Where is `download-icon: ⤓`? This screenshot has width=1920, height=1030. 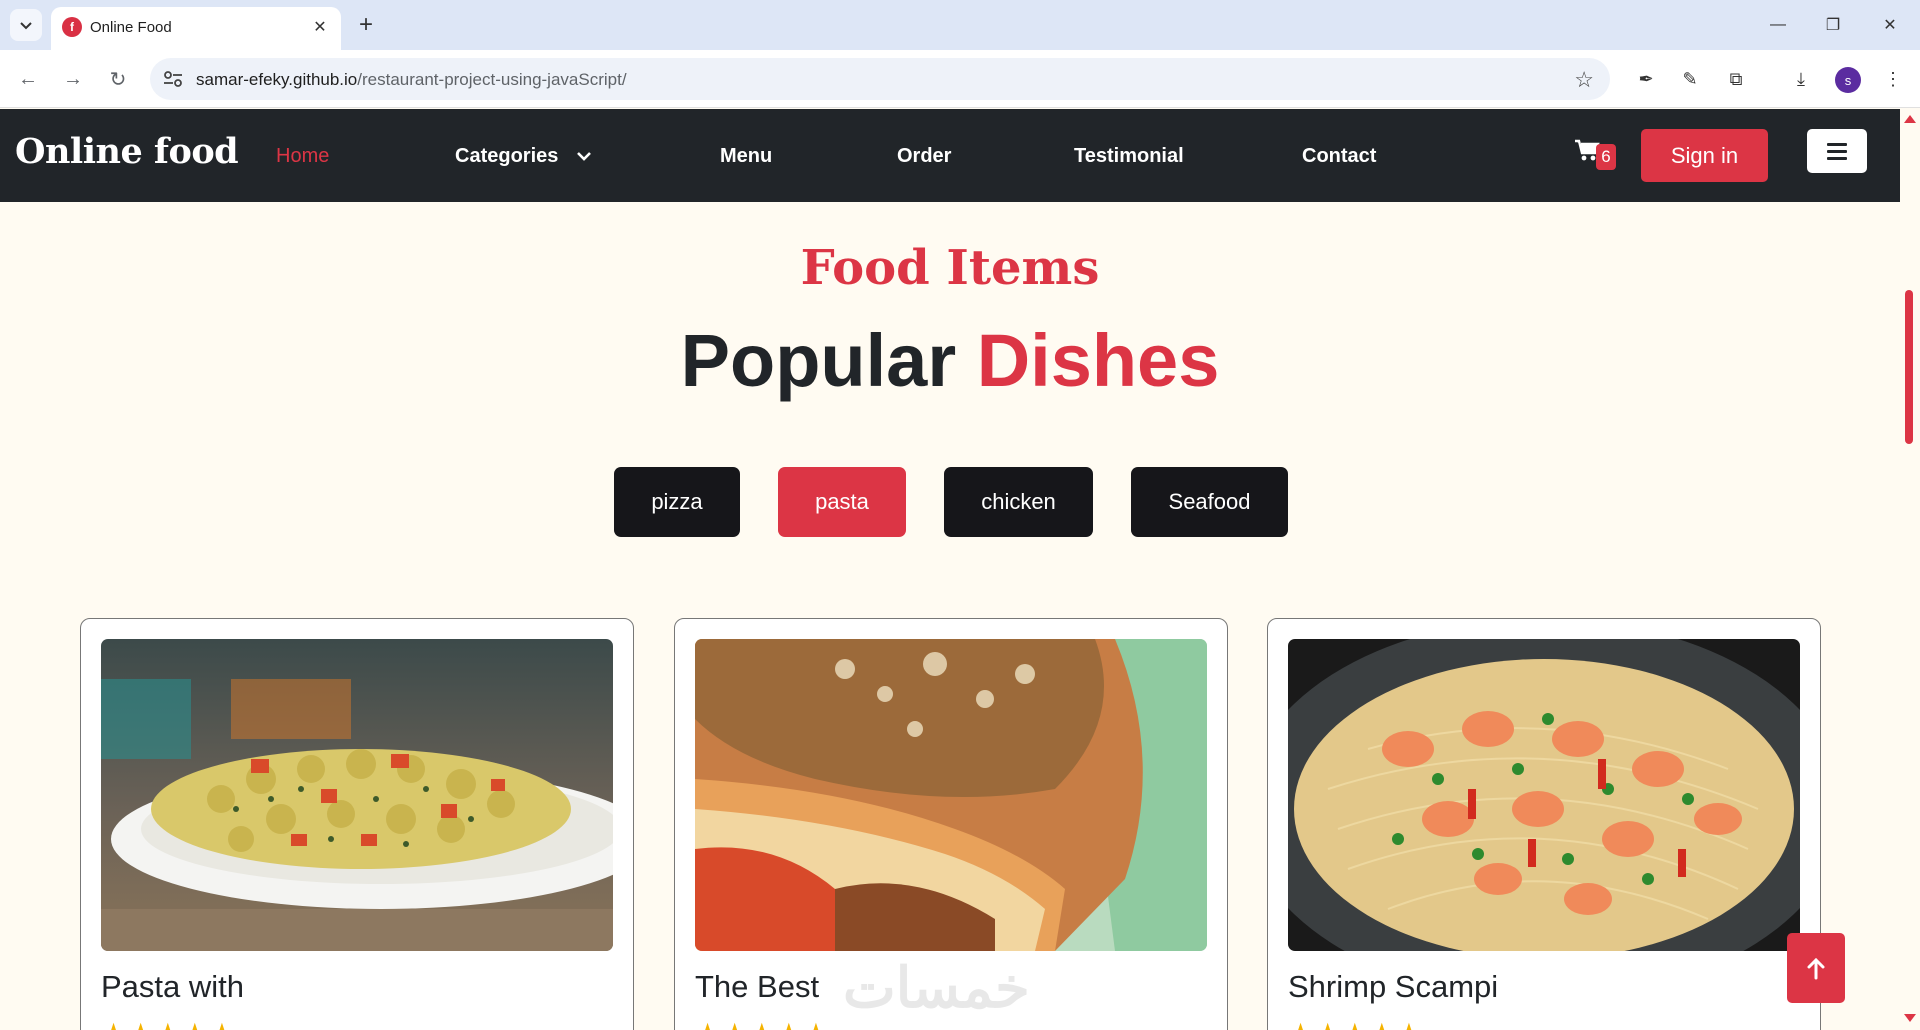 download-icon: ⤓ is located at coordinates (1801, 79).